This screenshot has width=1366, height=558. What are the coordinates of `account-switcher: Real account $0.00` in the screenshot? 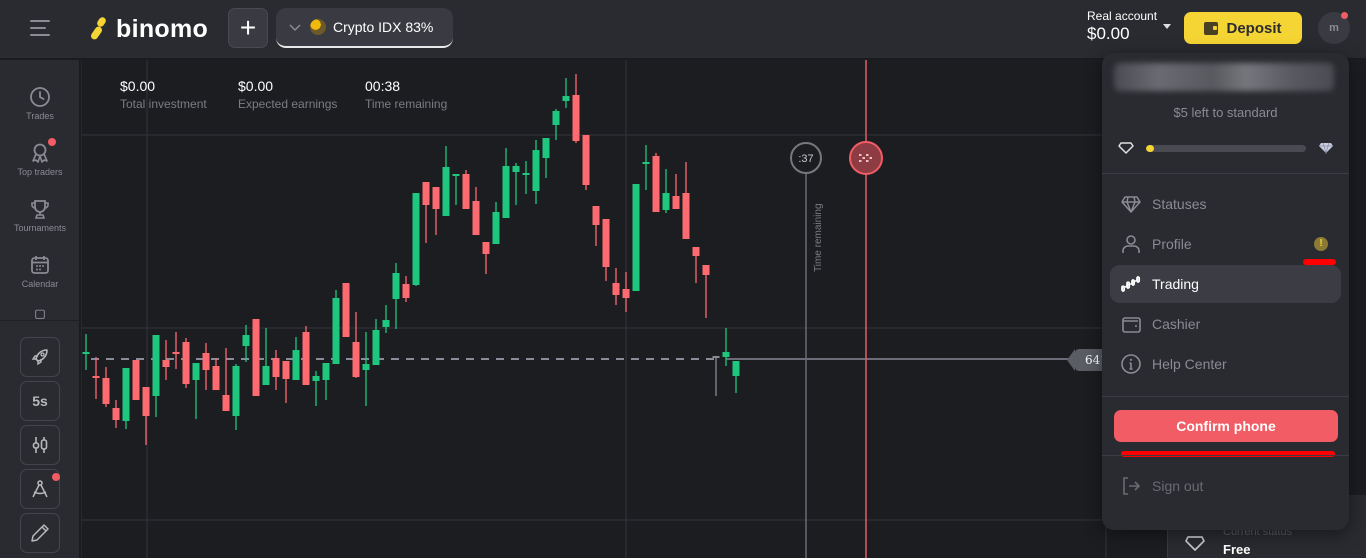 It's located at (1122, 26).